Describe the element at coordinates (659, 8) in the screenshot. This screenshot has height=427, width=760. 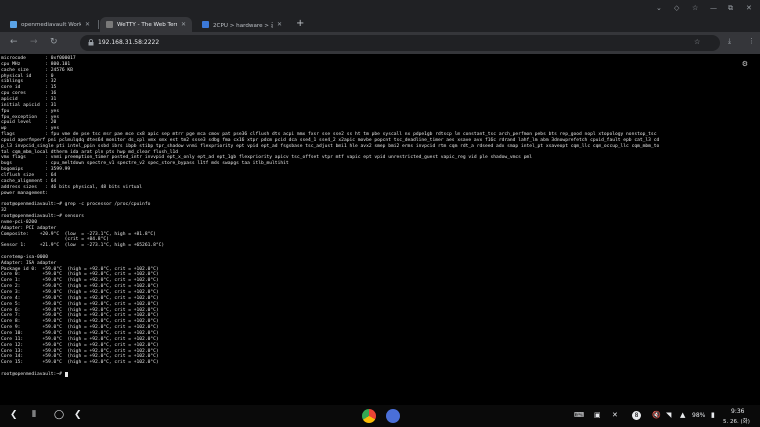
I see `tab-search-icon: ⌄` at that location.